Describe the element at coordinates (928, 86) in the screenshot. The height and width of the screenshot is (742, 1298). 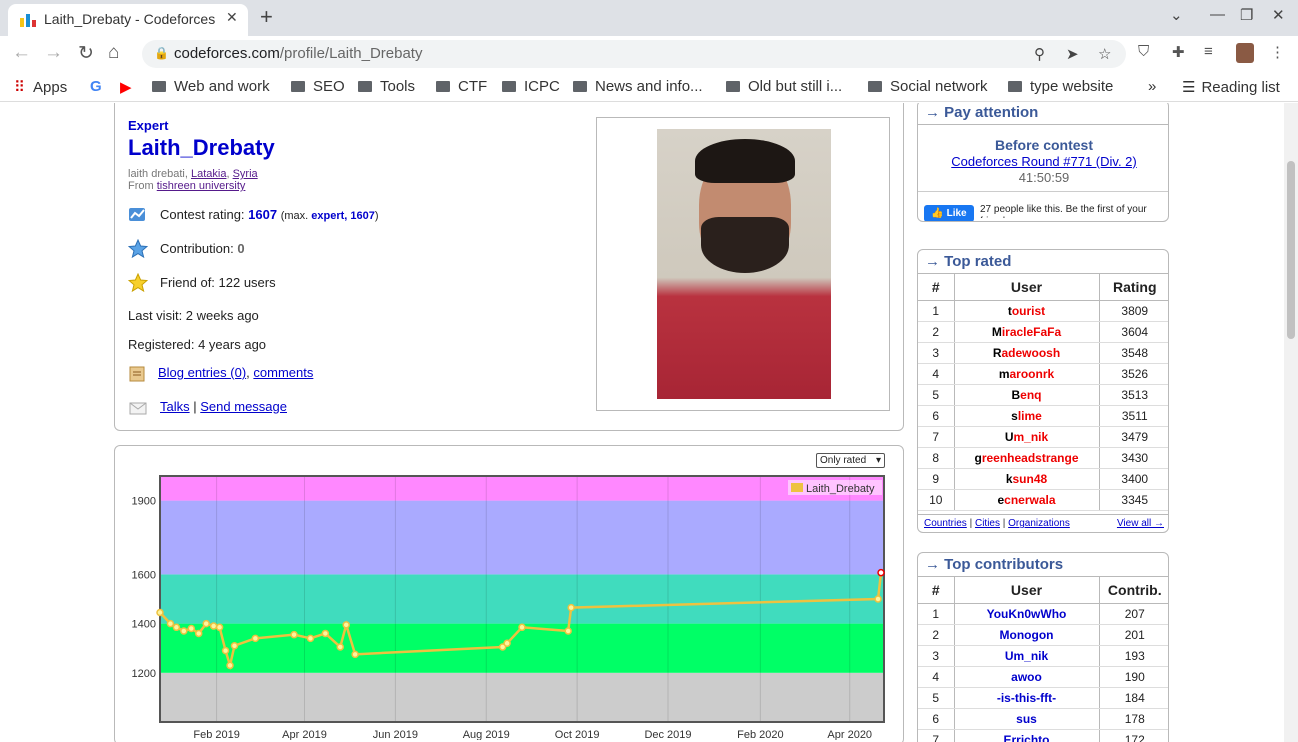
I see `bookmark-folder-social: Social network` at that location.